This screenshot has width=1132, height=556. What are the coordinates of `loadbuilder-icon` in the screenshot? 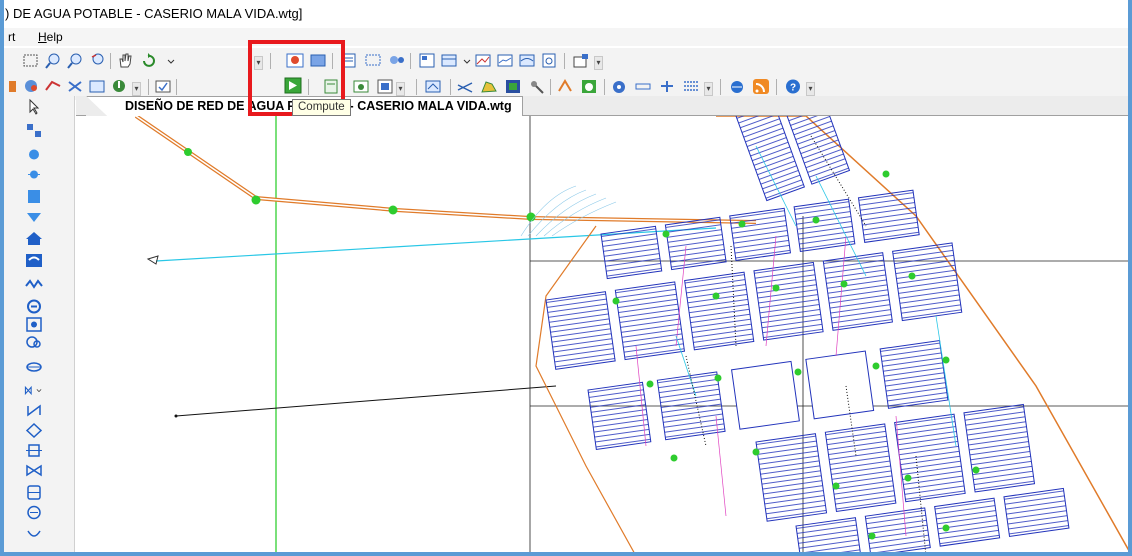 It's located at (433, 86).